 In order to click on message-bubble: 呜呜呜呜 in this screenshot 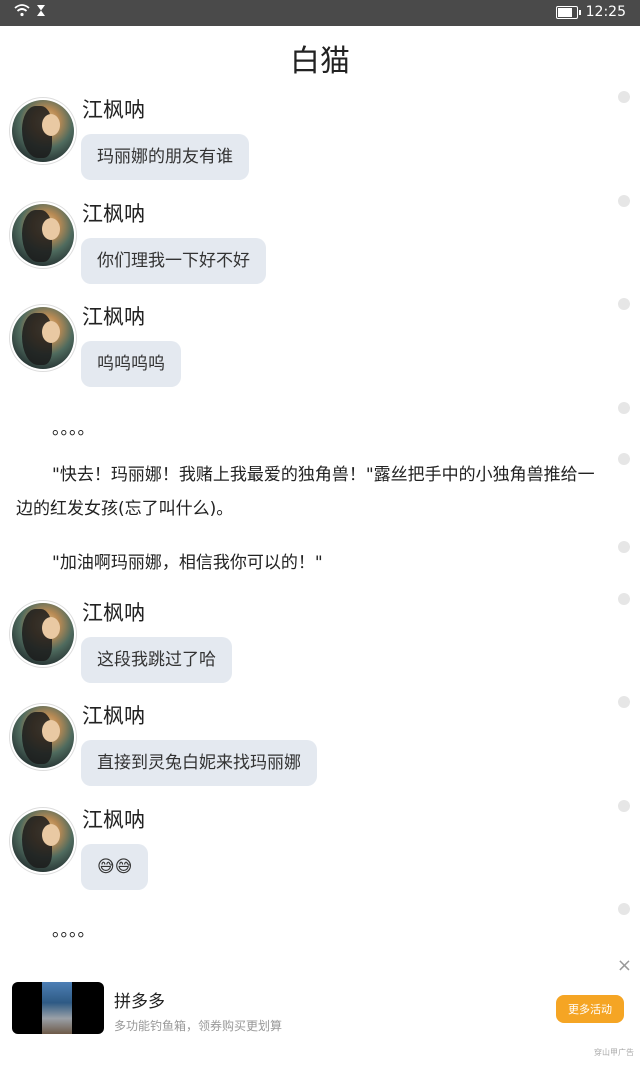, I will do `click(131, 364)`.